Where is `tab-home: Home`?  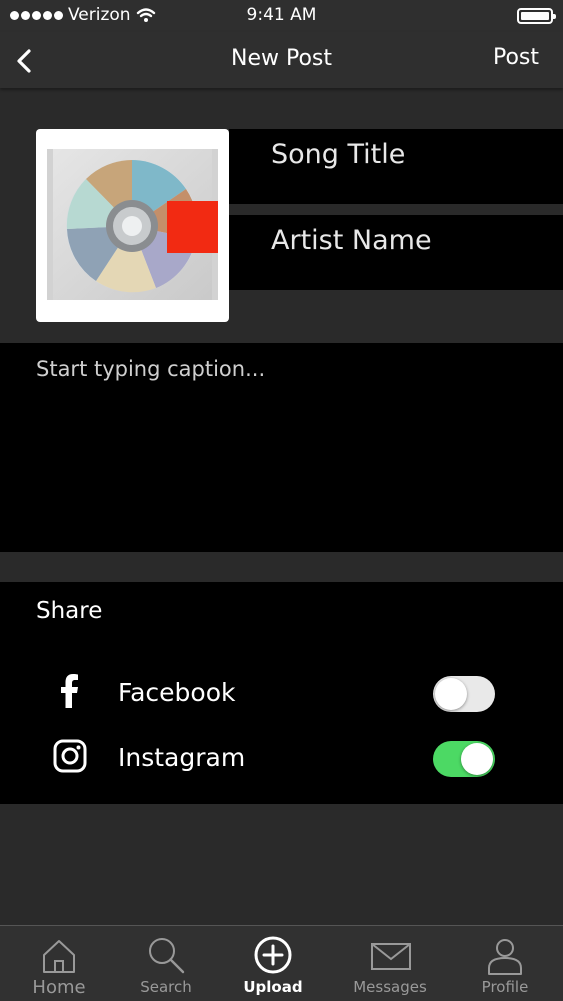 tab-home: Home is located at coordinates (59, 963).